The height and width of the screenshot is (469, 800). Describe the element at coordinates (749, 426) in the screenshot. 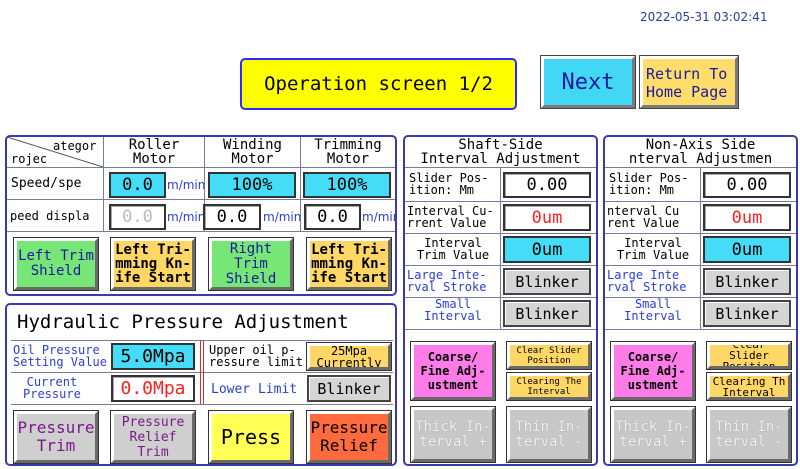

I see `nonaxis-thin-line1: Thin In-` at that location.